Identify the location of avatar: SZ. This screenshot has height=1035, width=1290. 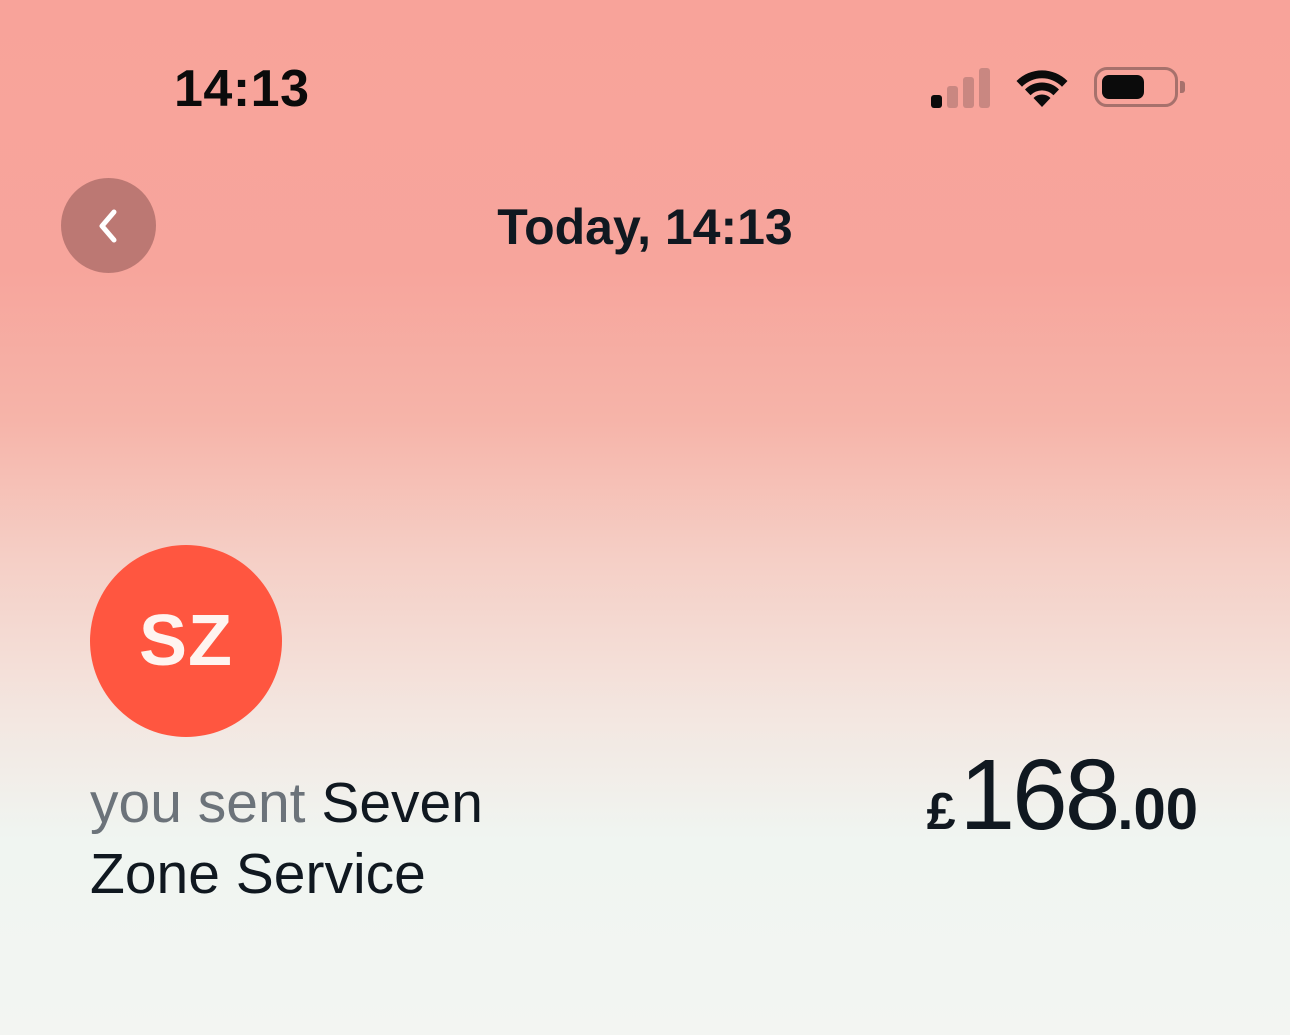
(186, 641).